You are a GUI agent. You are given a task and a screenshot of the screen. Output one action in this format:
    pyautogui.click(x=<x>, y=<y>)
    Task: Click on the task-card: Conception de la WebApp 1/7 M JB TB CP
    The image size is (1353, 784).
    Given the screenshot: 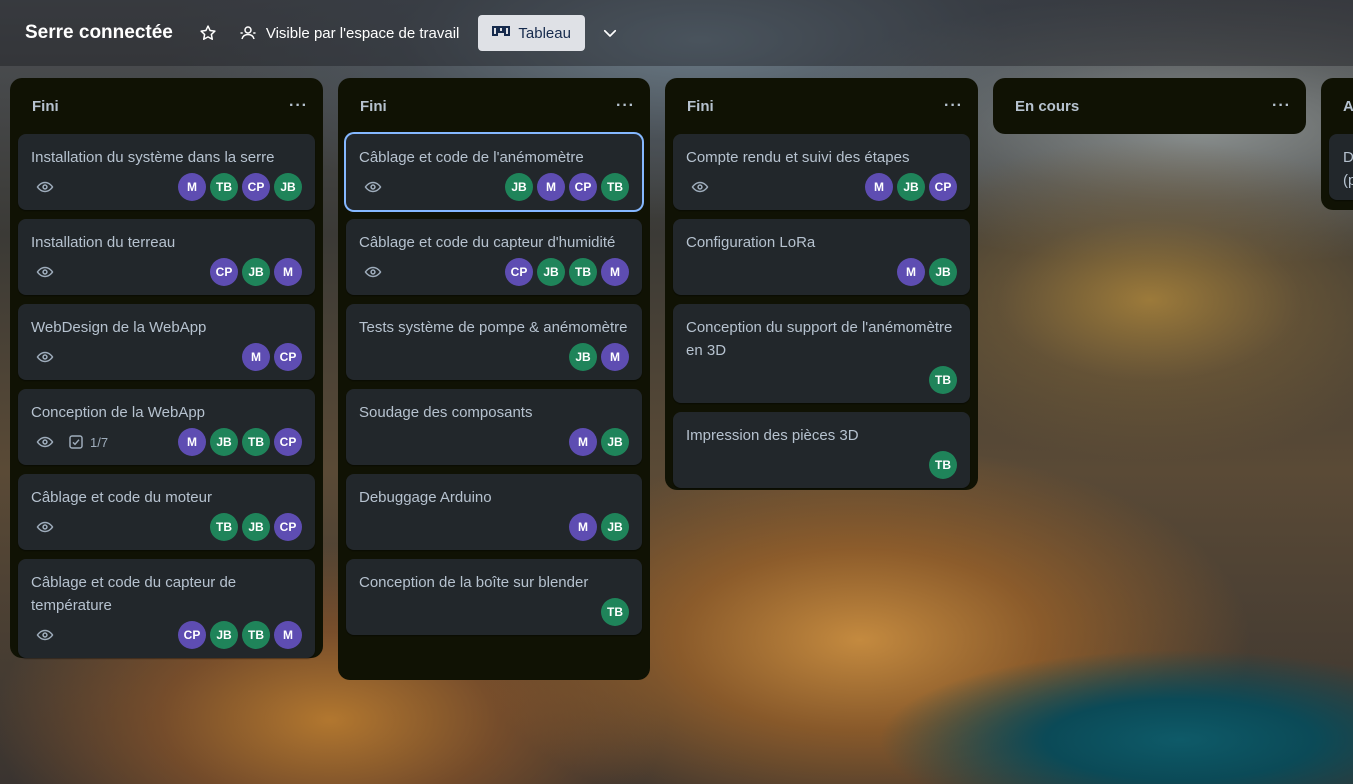 What is the action you would take?
    pyautogui.click(x=166, y=427)
    